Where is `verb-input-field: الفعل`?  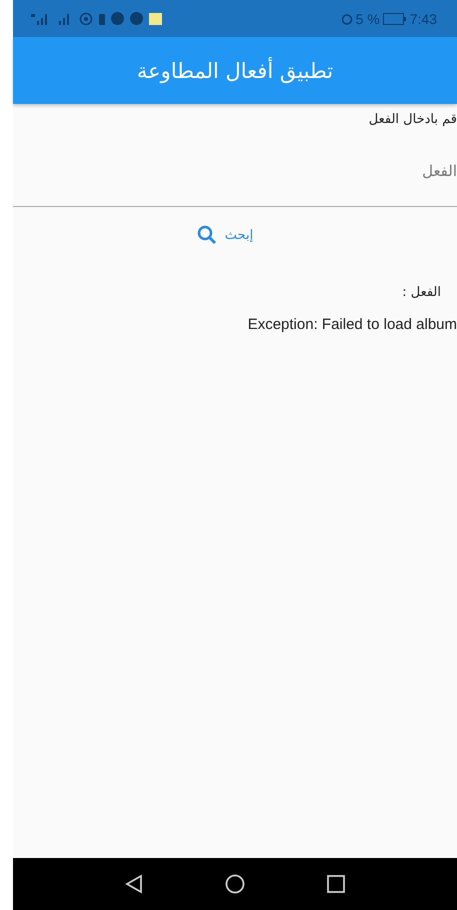 verb-input-field: الفعل is located at coordinates (235, 171).